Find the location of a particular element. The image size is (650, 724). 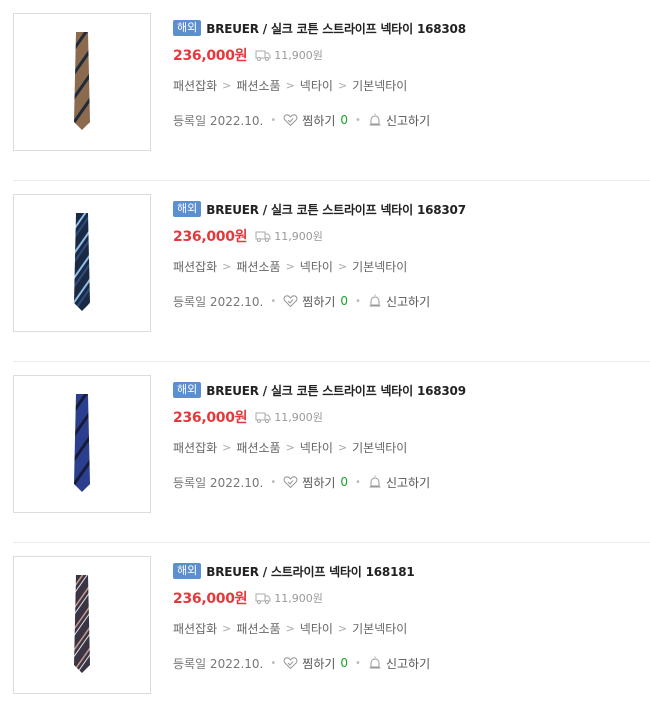

product-title: BREUER / 실크 코튼 스트라이프 넥타이 168309 is located at coordinates (336, 390).